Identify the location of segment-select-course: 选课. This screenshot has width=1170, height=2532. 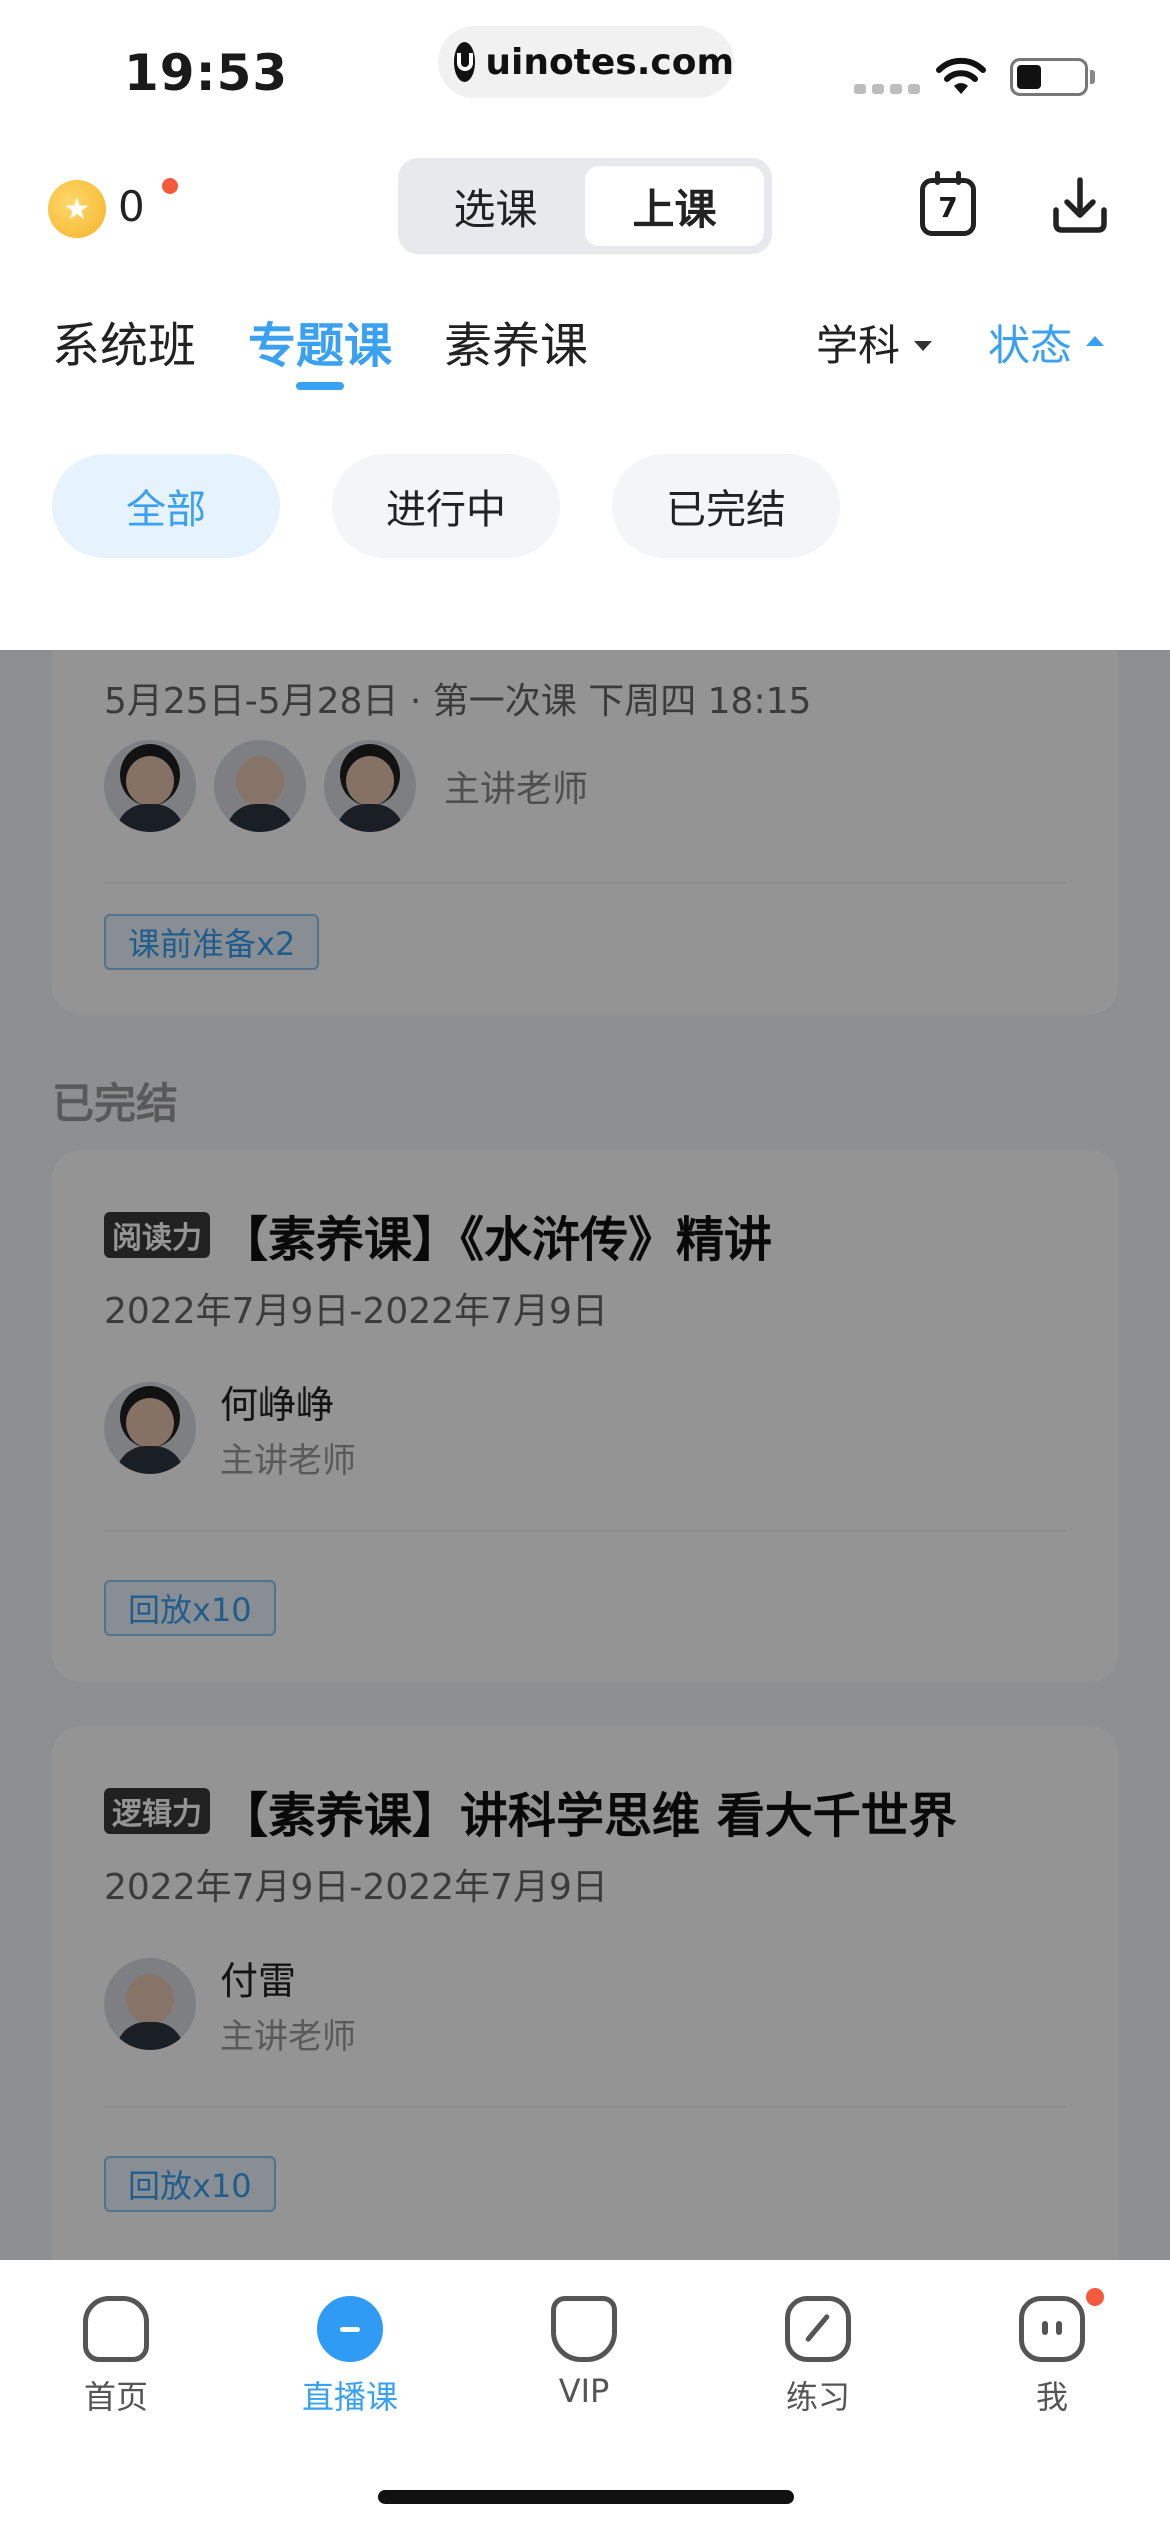
(495, 206).